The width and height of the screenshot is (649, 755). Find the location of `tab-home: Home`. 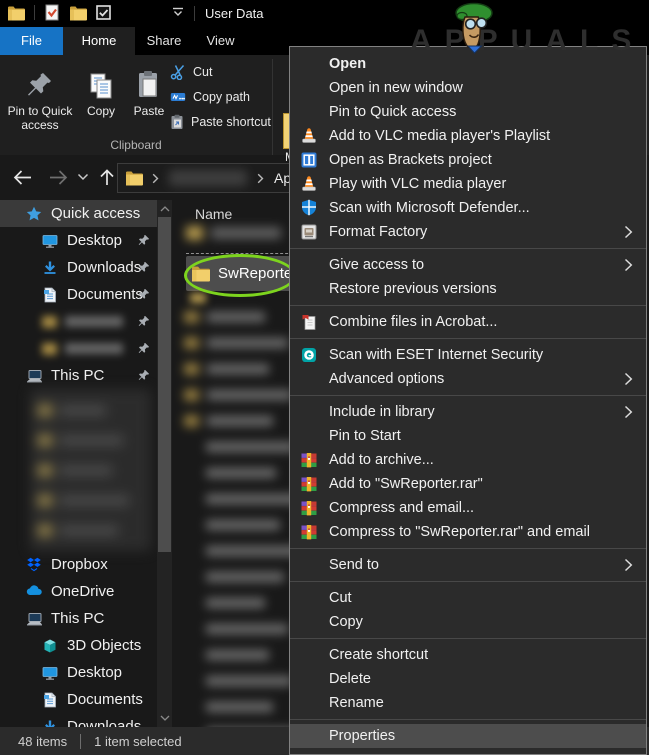

tab-home: Home is located at coordinates (99, 41).